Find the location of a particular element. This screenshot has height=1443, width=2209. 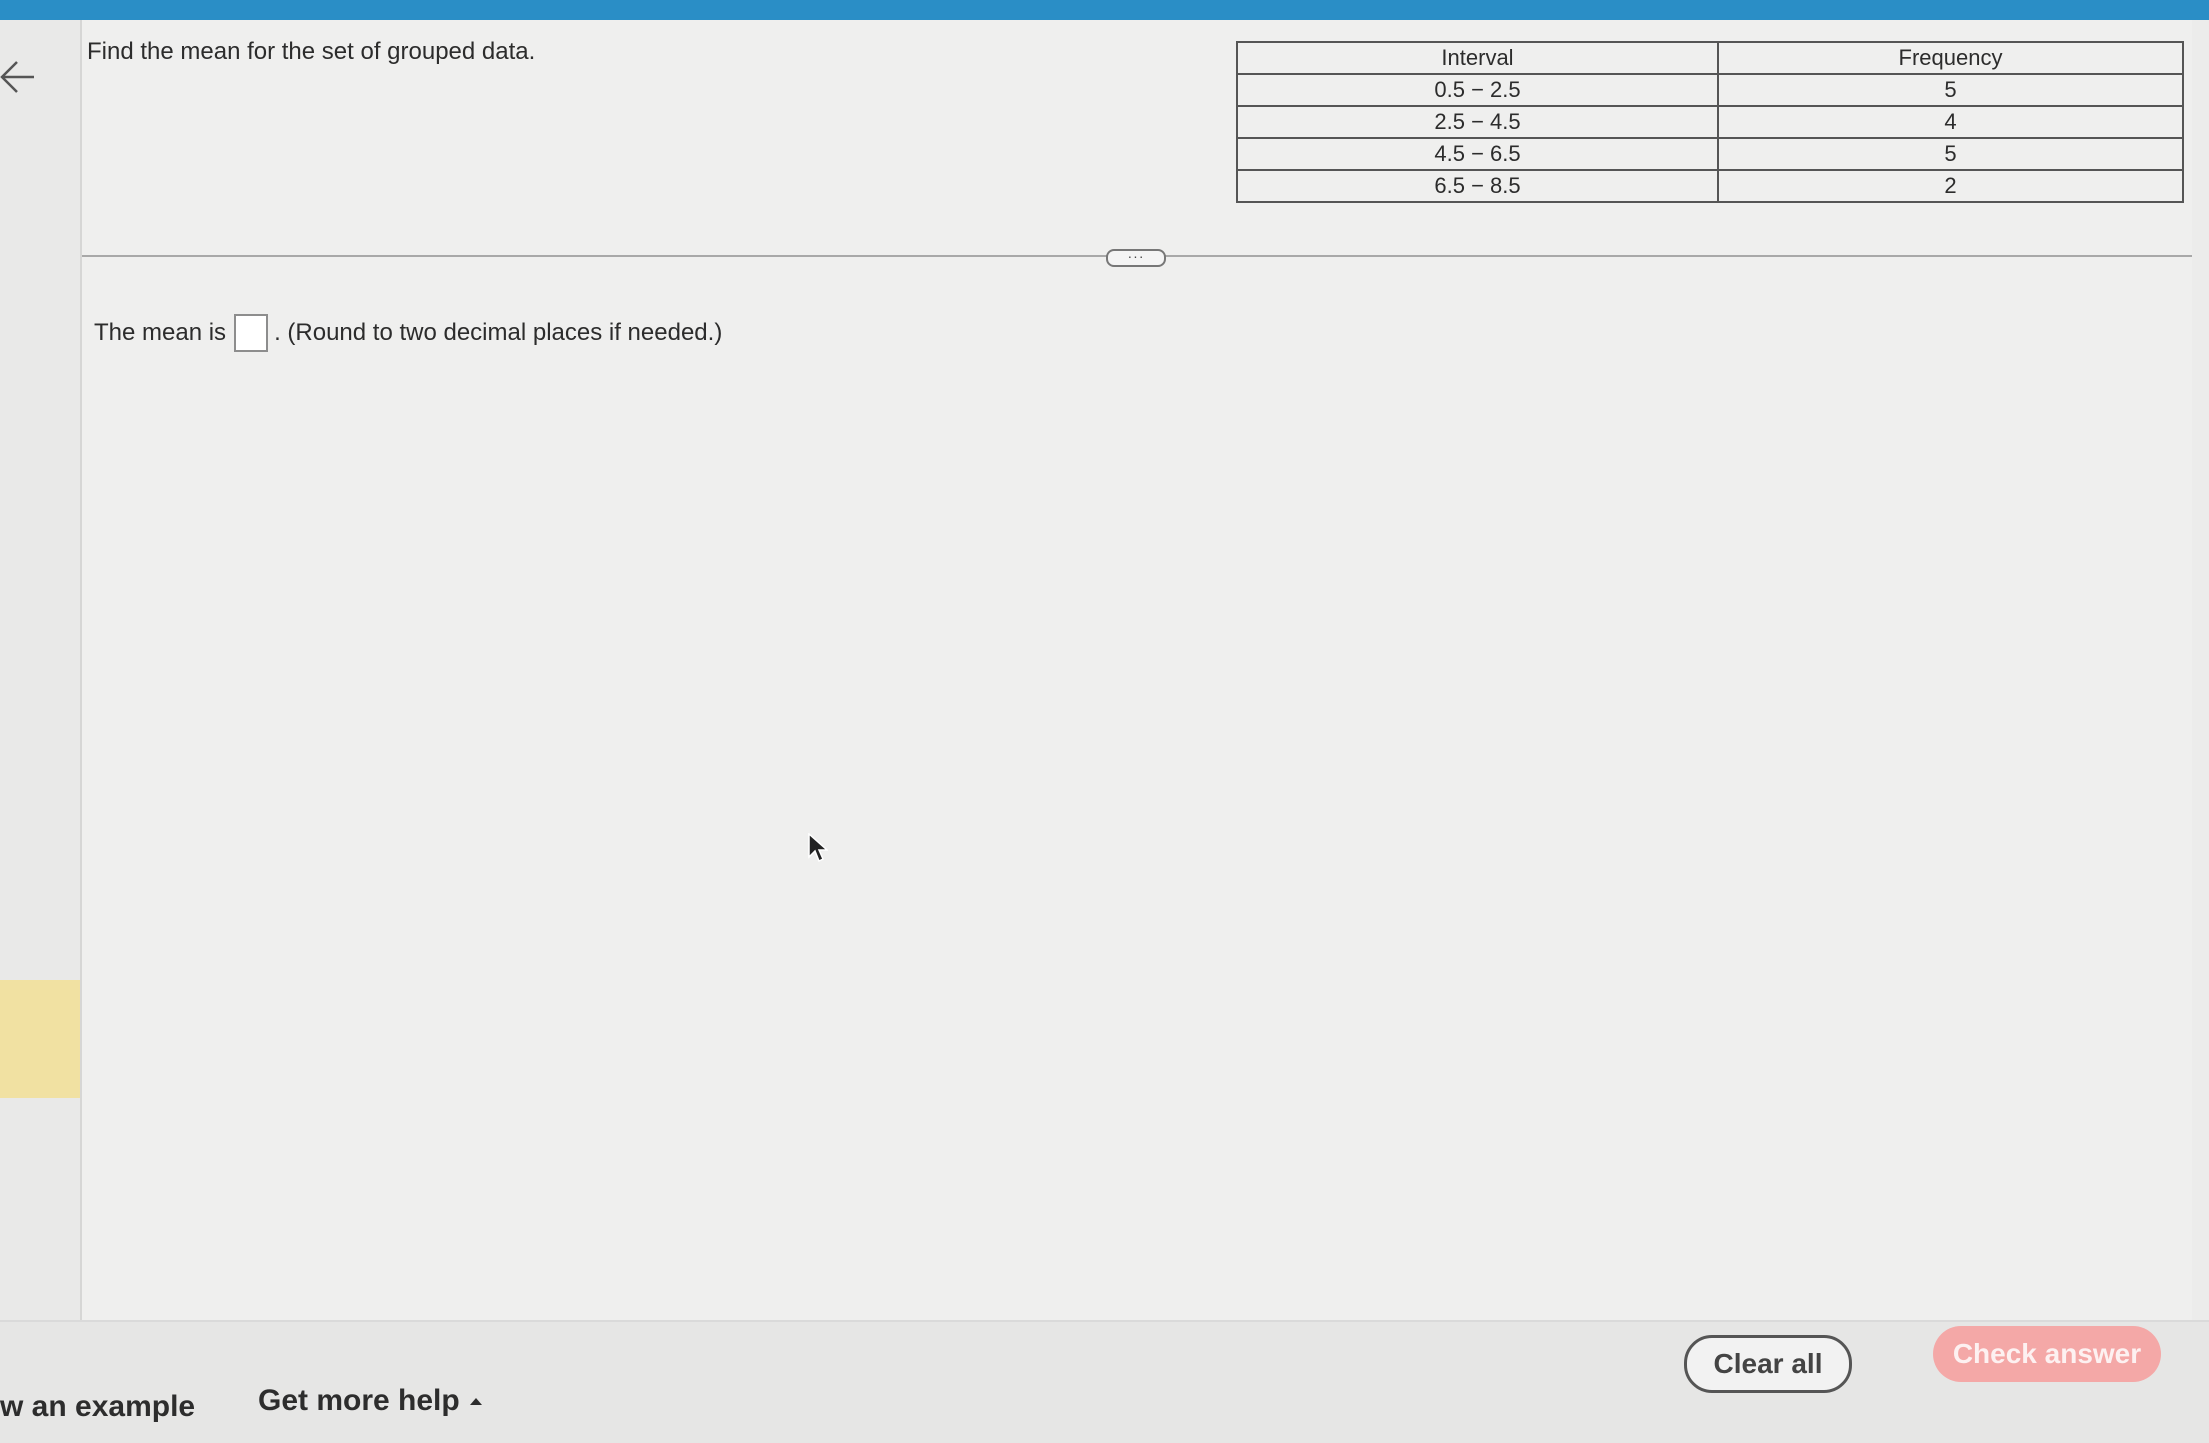

table-header-row: Interval Frequency is located at coordinates (1710, 58).